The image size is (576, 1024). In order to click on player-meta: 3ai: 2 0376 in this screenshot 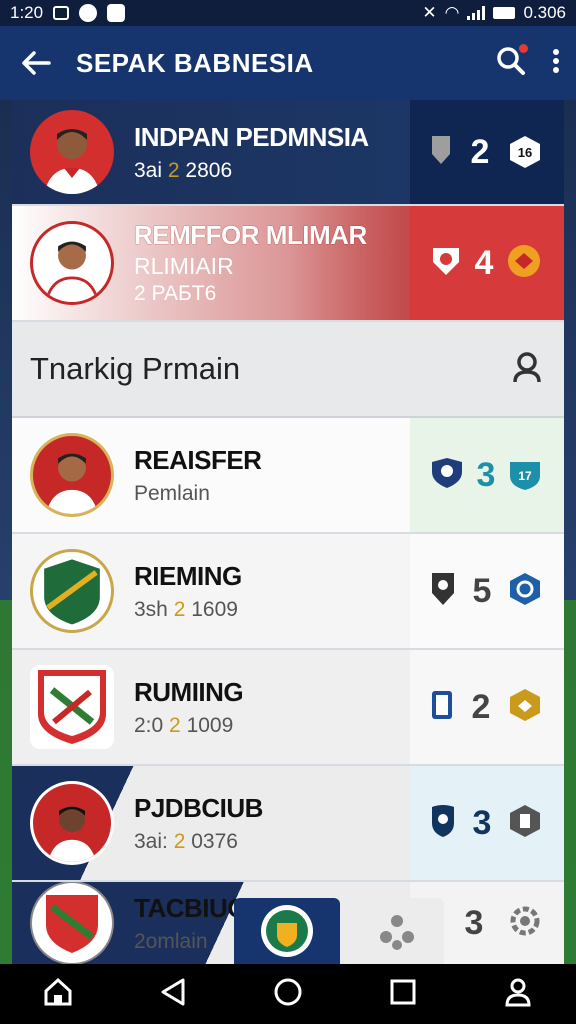, I will do `click(186, 841)`.